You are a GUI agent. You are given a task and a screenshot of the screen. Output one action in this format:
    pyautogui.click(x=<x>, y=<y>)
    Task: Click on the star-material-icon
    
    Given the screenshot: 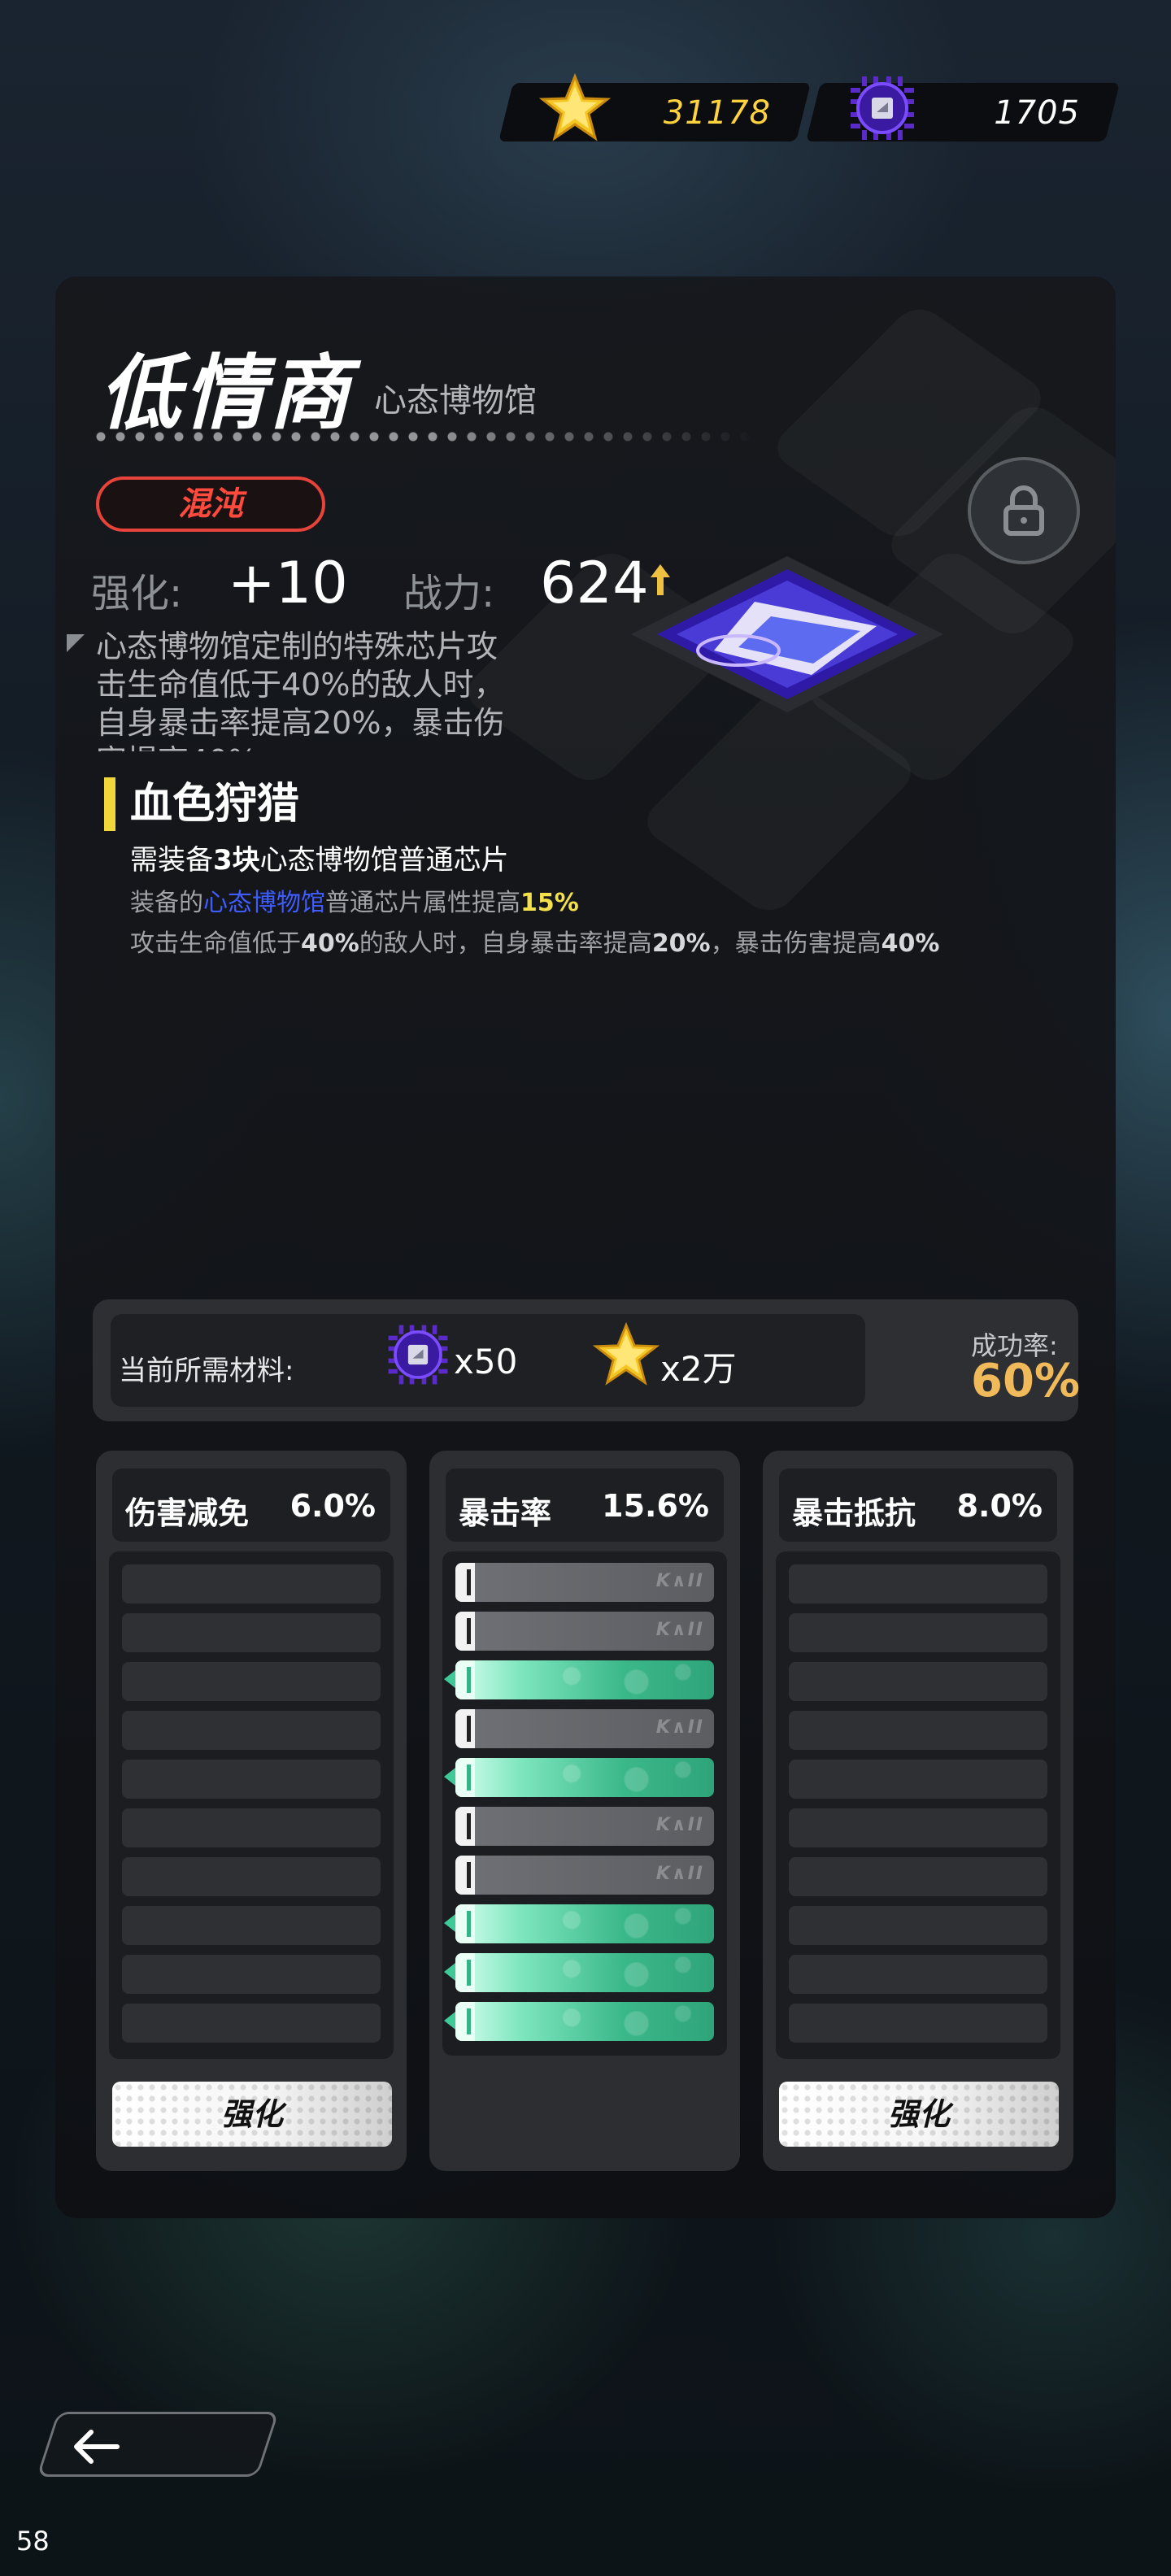 What is the action you would take?
    pyautogui.click(x=626, y=1354)
    